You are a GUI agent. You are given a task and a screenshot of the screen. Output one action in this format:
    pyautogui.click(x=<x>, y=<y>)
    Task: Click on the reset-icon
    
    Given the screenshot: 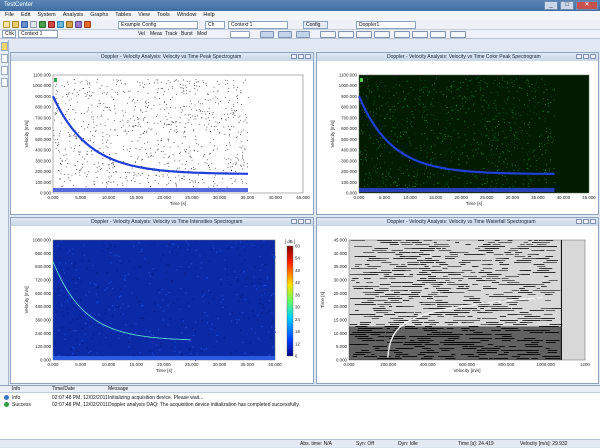 What is the action you would take?
    pyautogui.click(x=458, y=34)
    